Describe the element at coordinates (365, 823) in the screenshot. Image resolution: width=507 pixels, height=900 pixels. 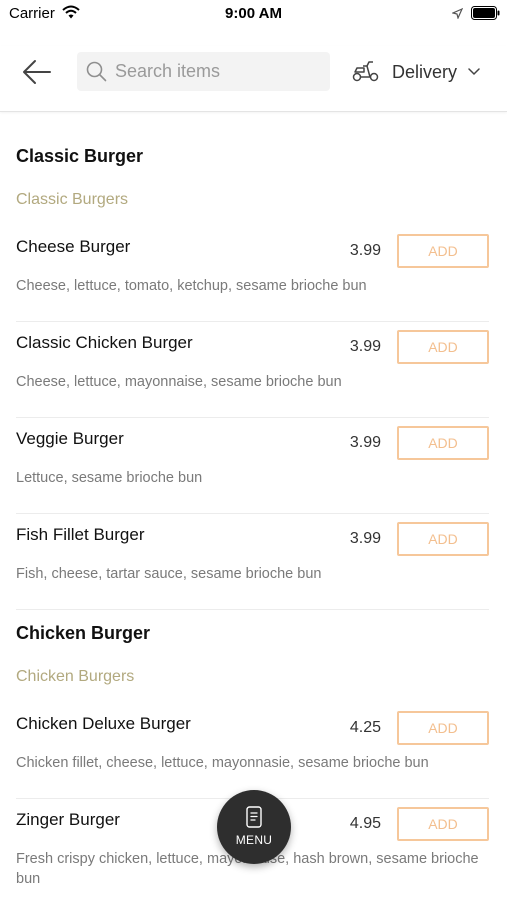
I see `item-price: 4.95` at that location.